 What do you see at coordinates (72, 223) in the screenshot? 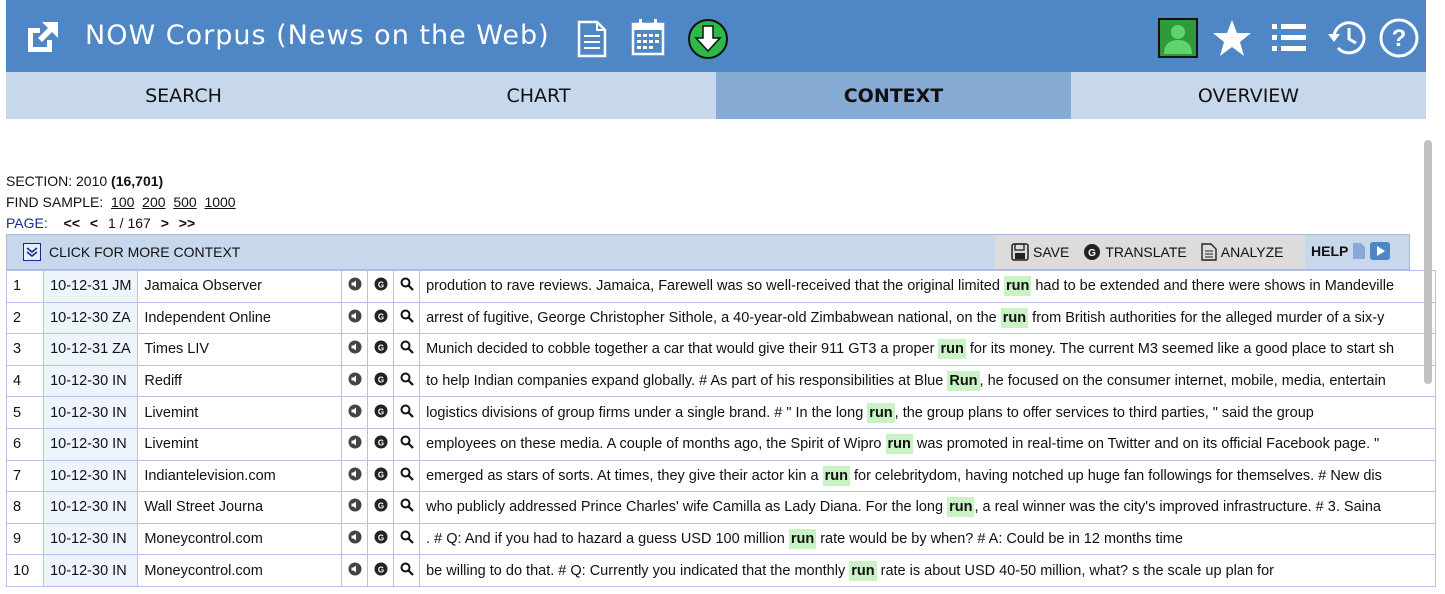
I see `page-first-link: <<` at bounding box center [72, 223].